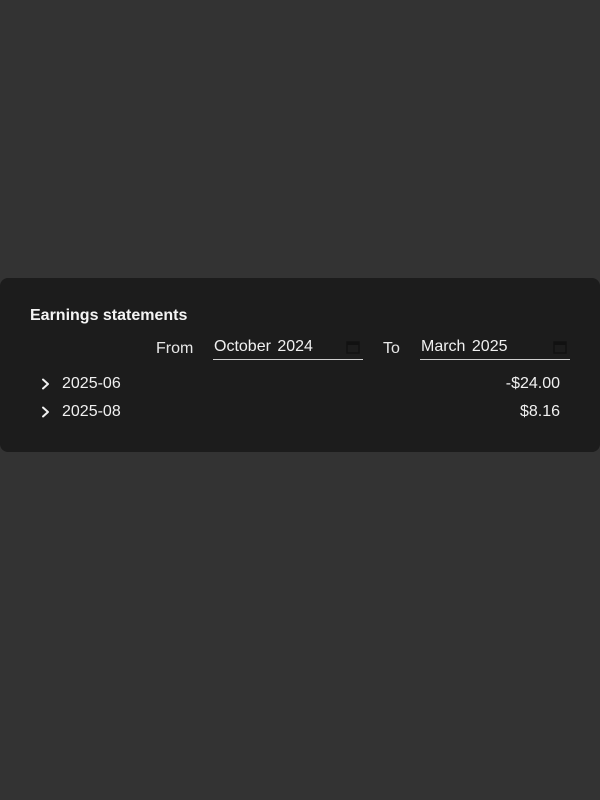  Describe the element at coordinates (532, 383) in the screenshot. I see `statement-amount: -$24.00` at that location.